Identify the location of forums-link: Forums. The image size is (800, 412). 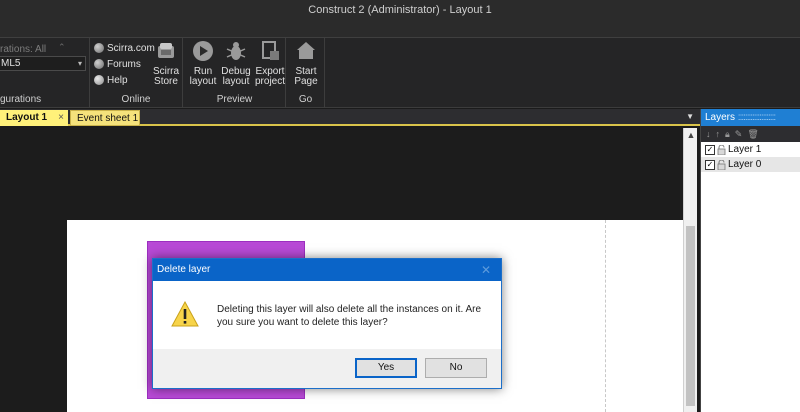
(117, 64).